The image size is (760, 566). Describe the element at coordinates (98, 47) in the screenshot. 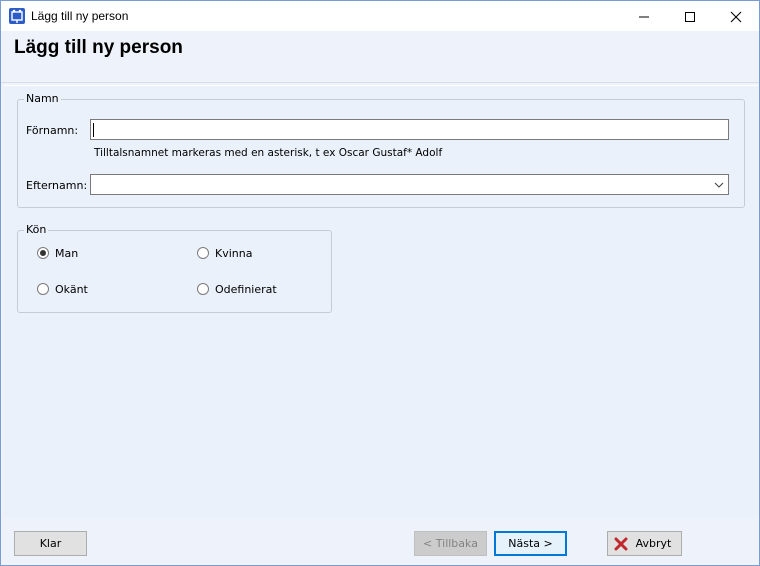

I see `page-title: Lägg till ny person` at that location.